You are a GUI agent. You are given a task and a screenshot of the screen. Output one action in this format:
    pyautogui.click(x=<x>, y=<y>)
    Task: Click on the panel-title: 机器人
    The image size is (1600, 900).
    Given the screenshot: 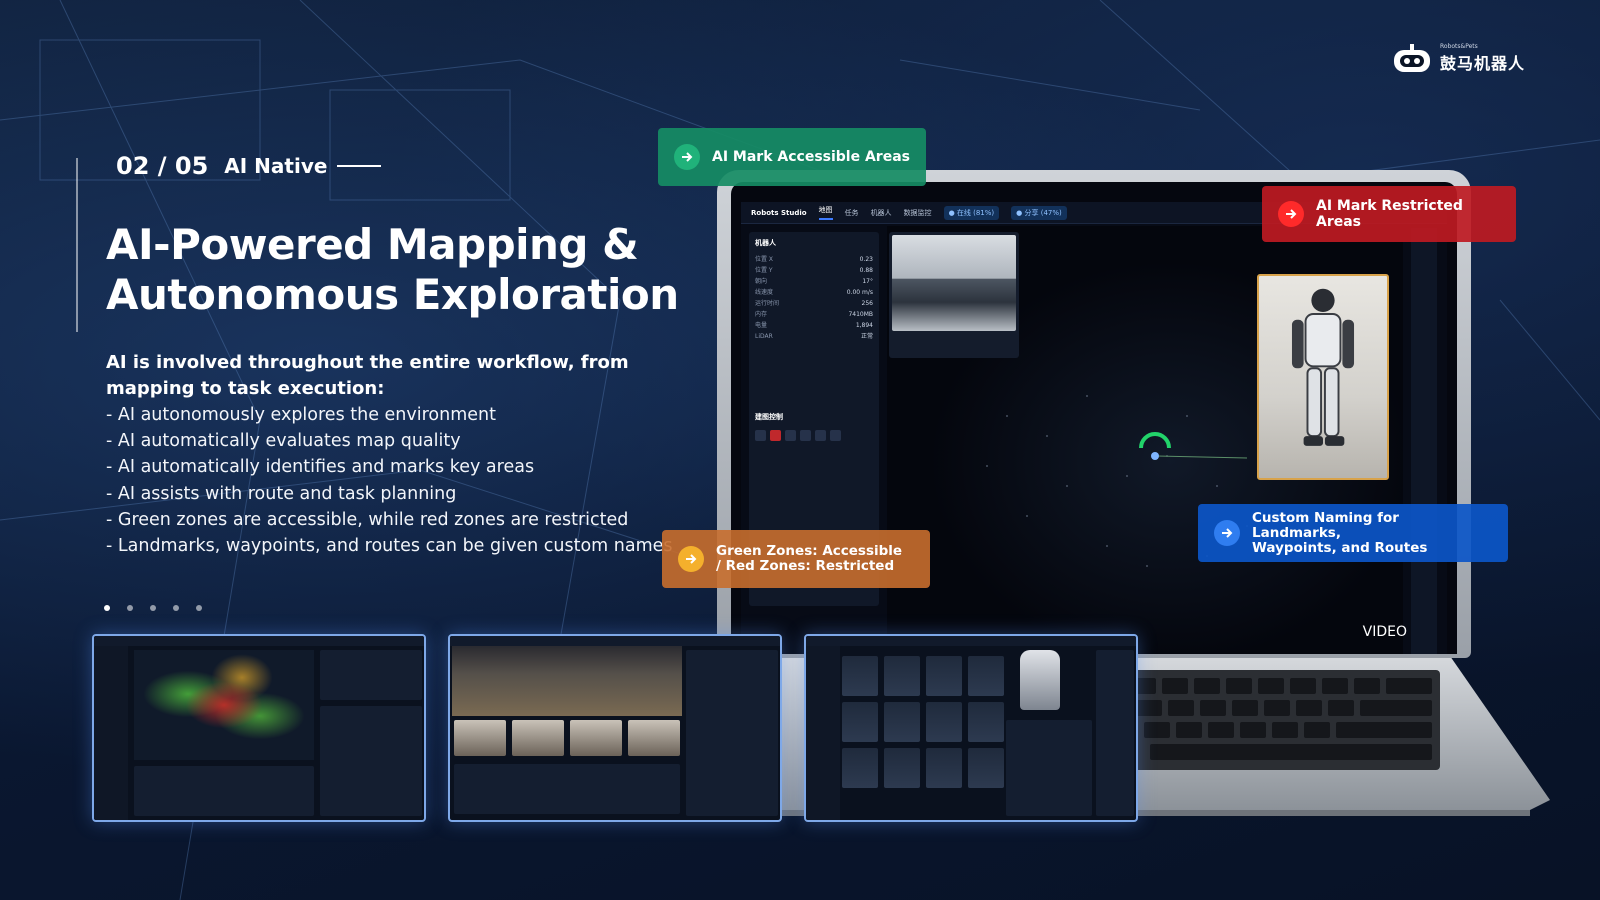 What is the action you would take?
    pyautogui.click(x=765, y=243)
    